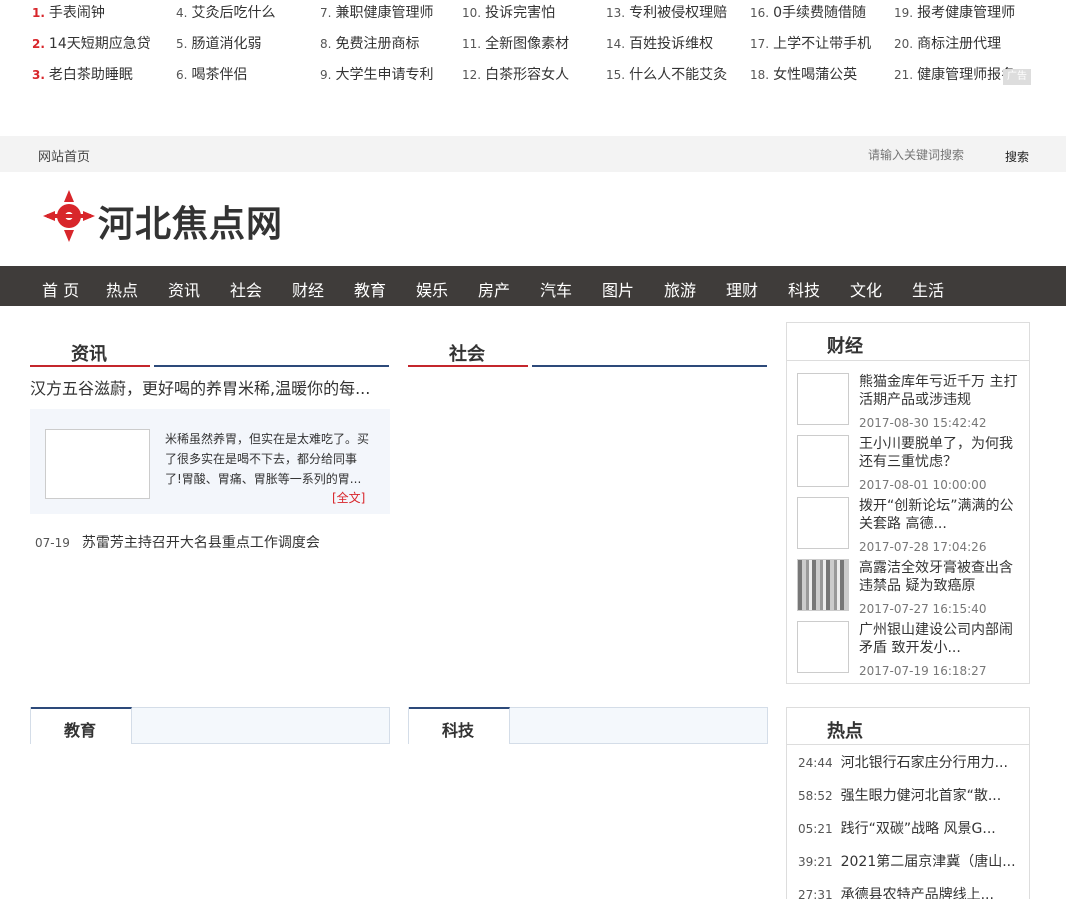 Image resolution: width=1066 pixels, height=899 pixels. Describe the element at coordinates (680, 289) in the screenshot. I see `nav-item: 旅游` at that location.